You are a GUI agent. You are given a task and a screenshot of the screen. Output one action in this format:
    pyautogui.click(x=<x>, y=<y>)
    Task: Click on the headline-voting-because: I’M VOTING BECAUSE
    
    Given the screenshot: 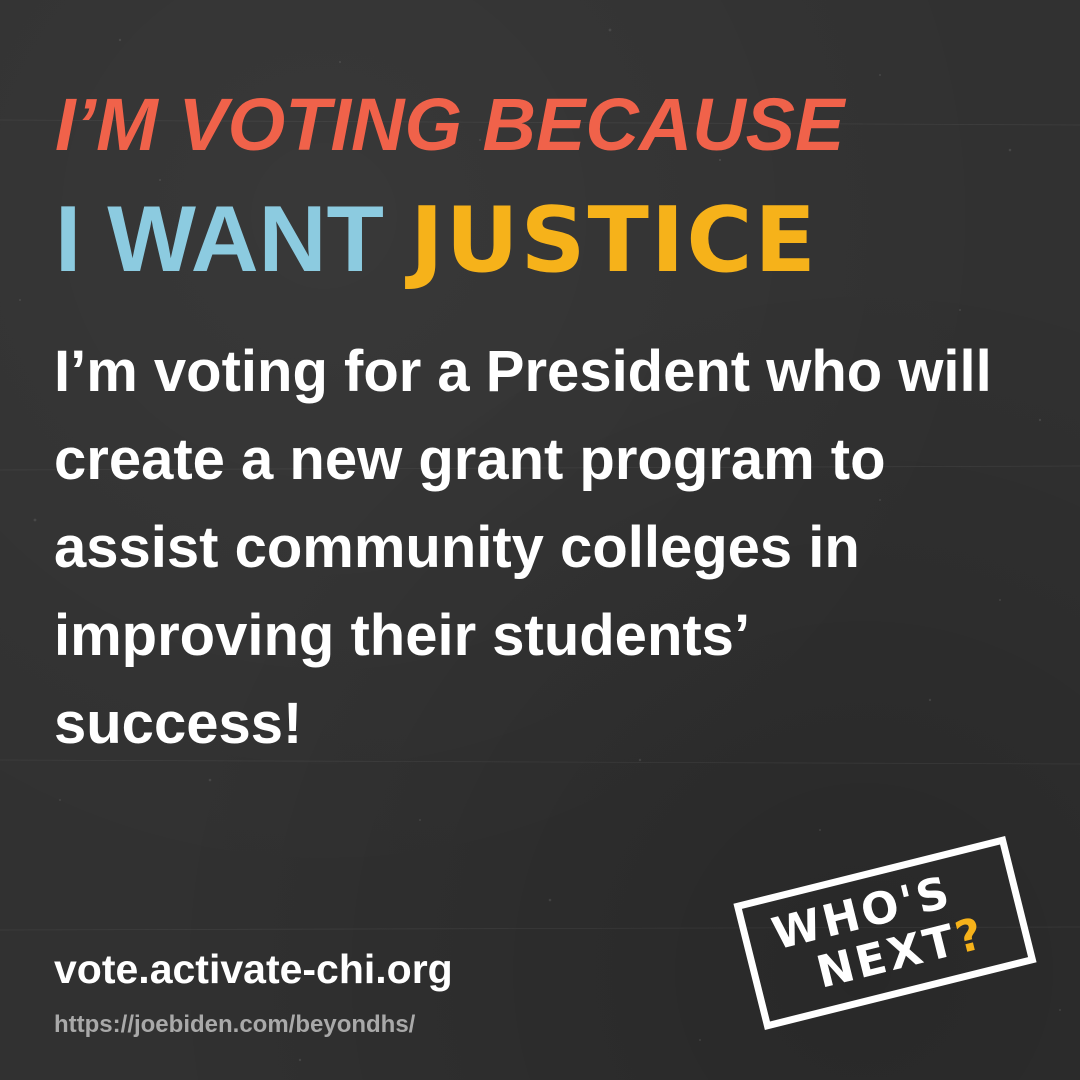 What is the action you would take?
    pyautogui.click(x=449, y=125)
    